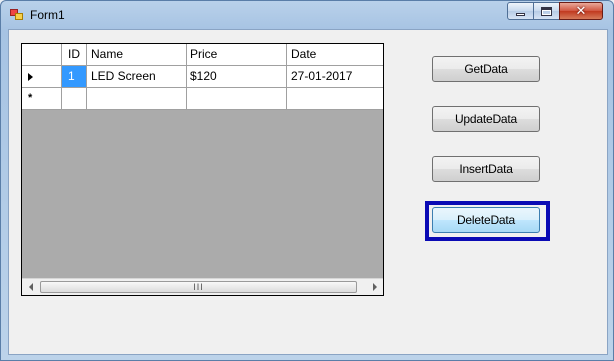  Describe the element at coordinates (74, 54) in the screenshot. I see `column-header-id: ID` at that location.